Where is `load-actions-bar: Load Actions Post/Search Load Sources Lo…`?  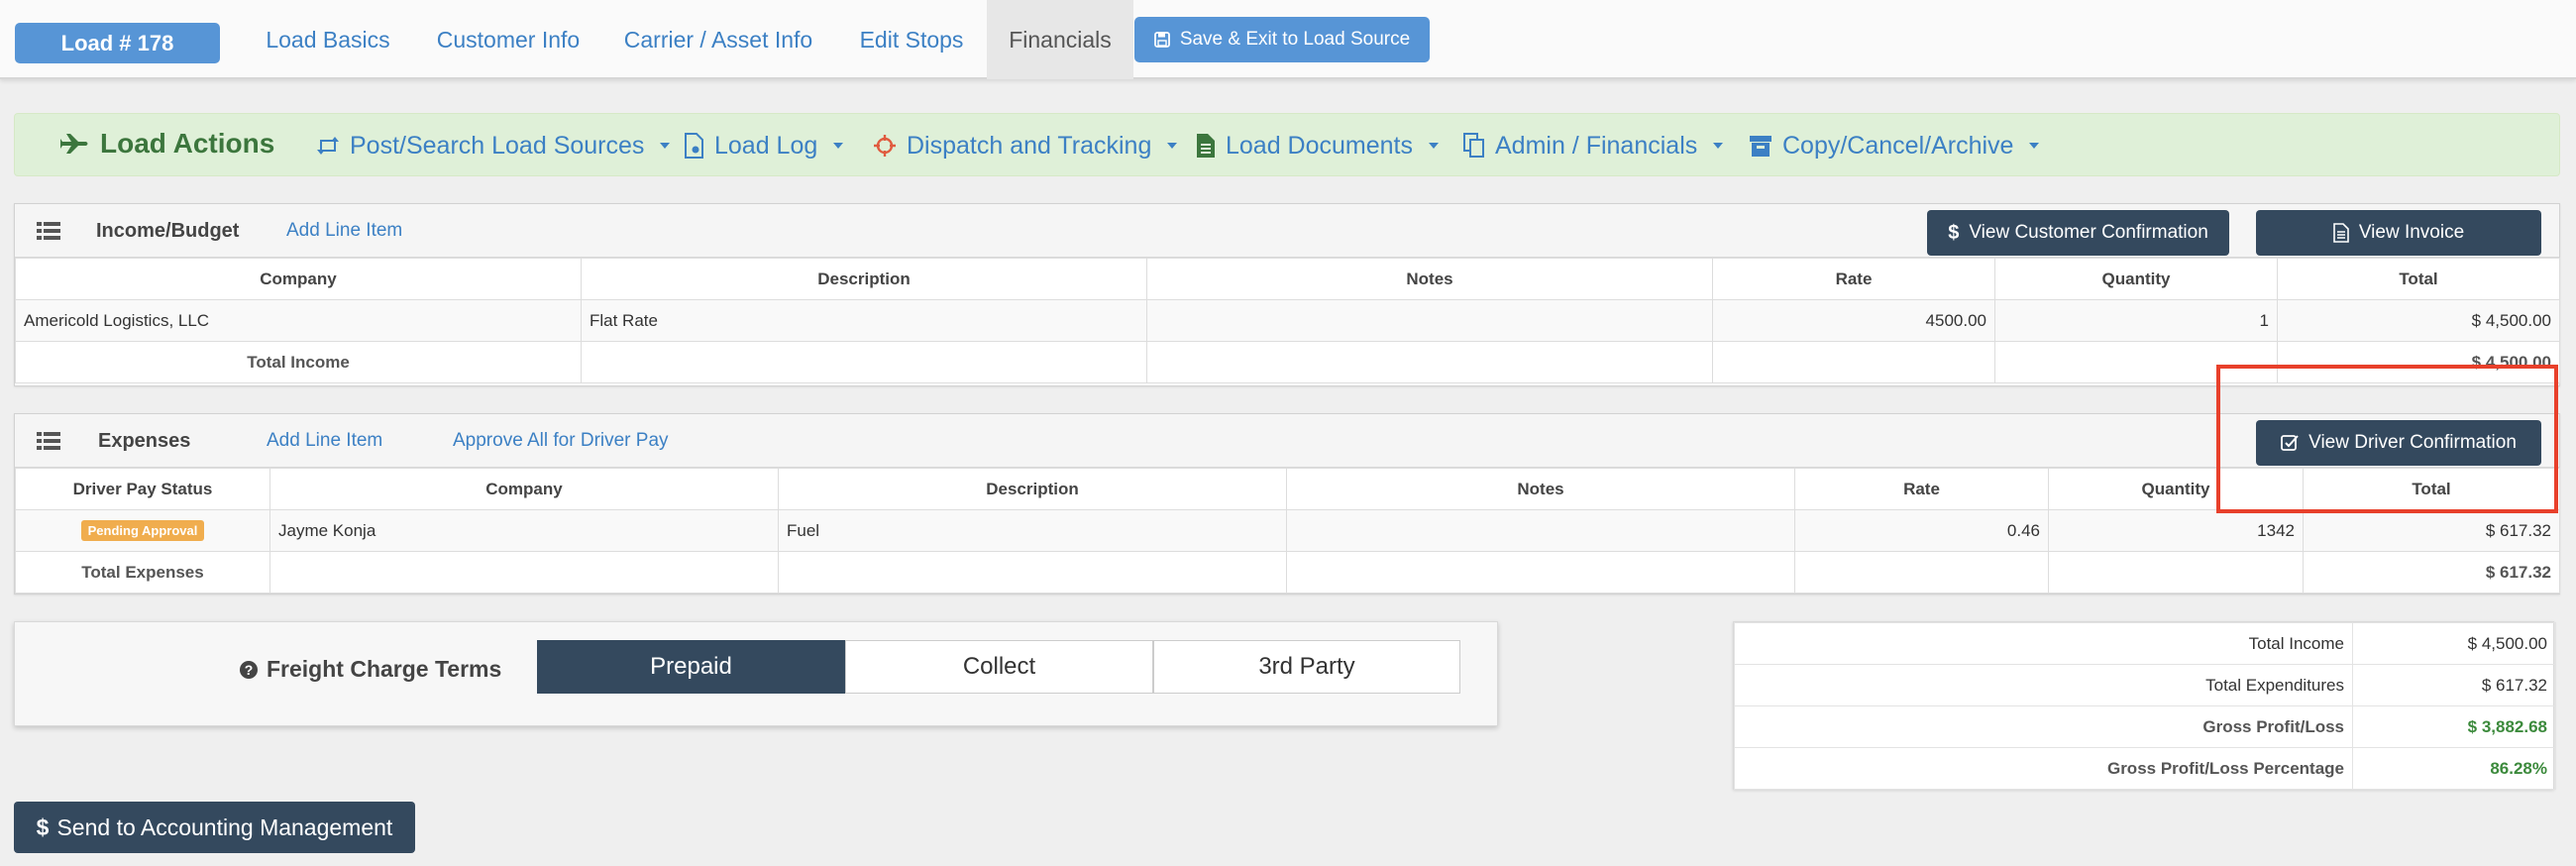
load-actions-bar: Load Actions Post/Search Load Sources Lo… is located at coordinates (1287, 145).